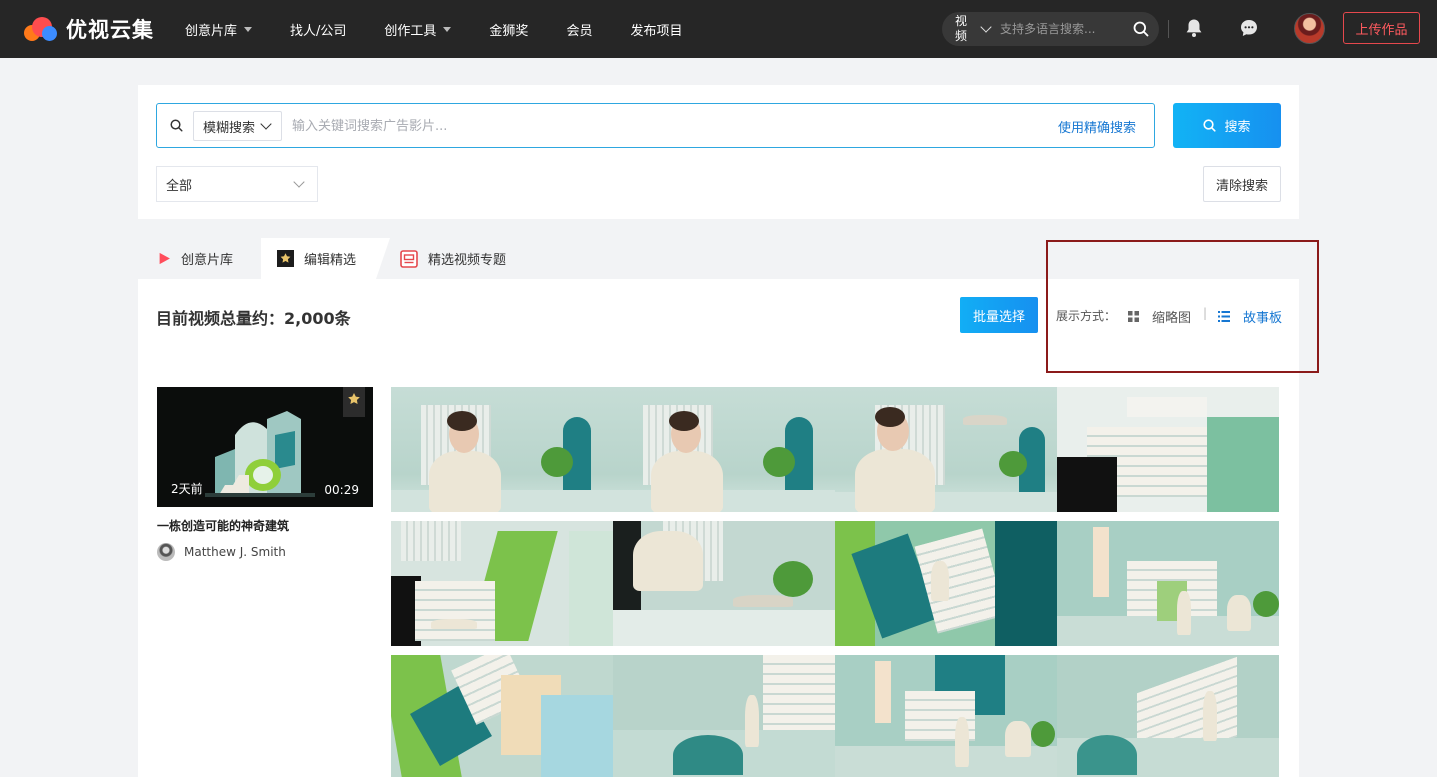  I want to click on author-name: Matthew J. Smith, so click(235, 552).